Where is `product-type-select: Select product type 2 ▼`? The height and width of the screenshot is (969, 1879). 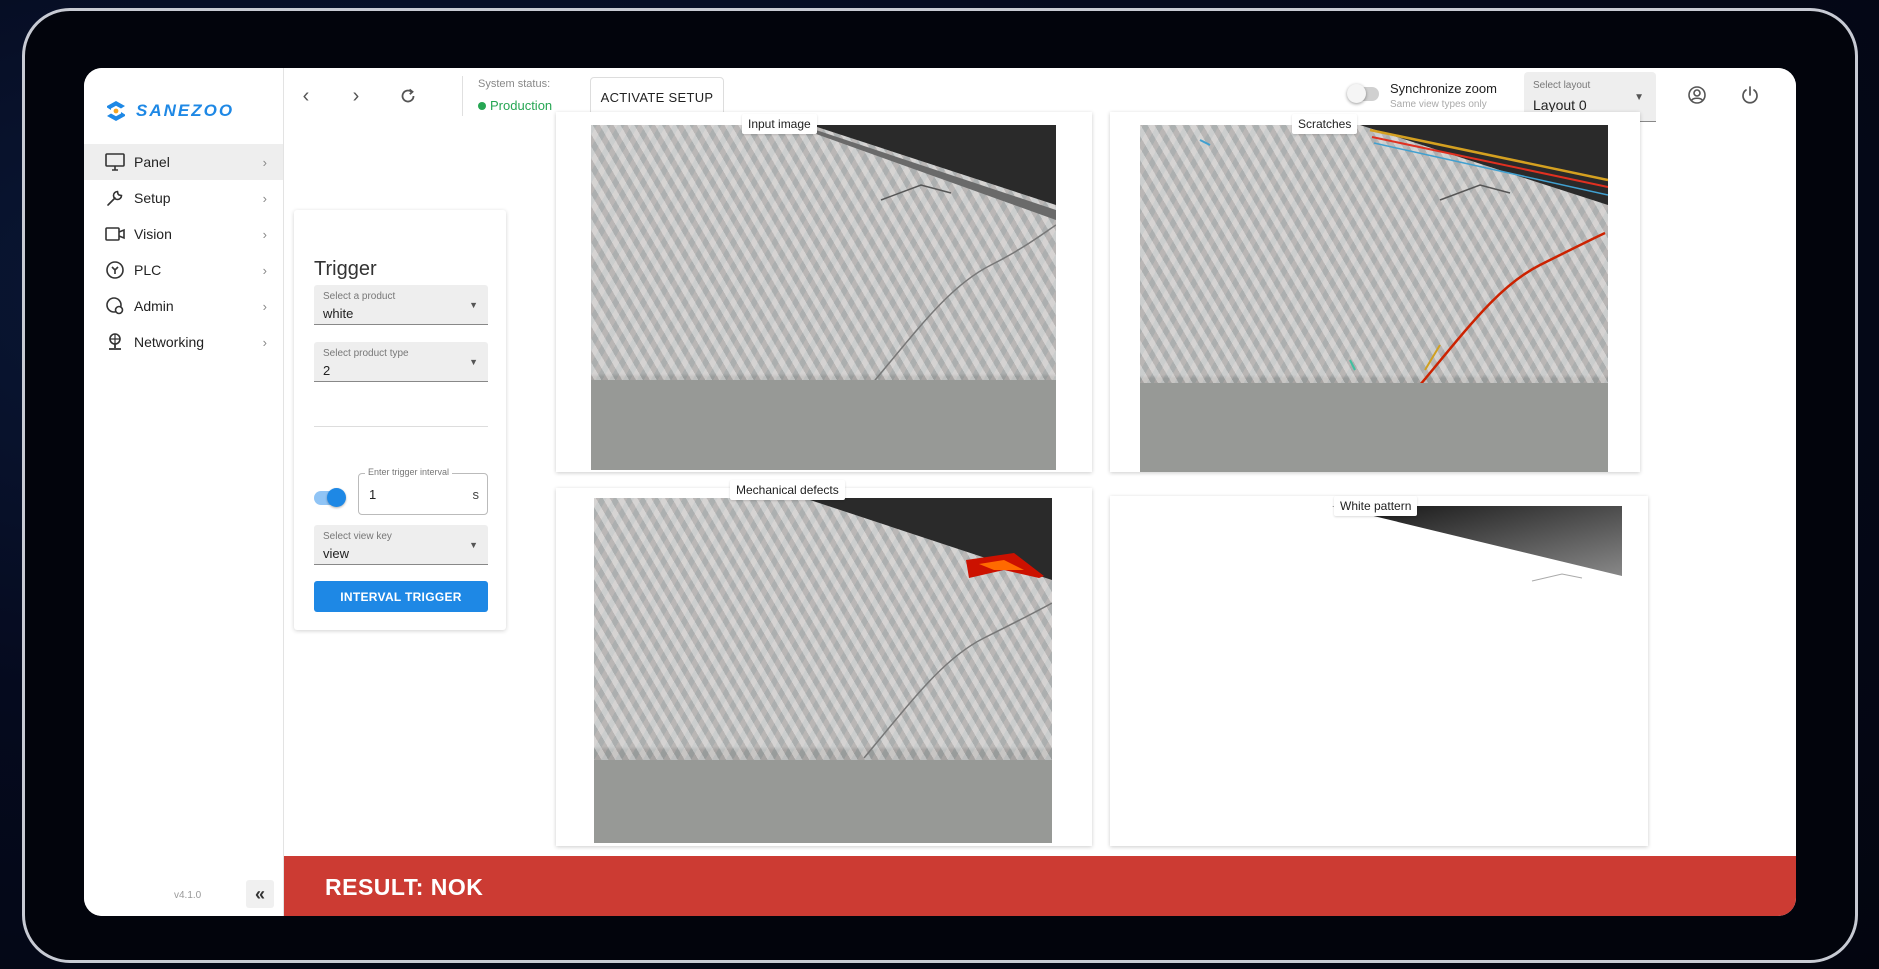 product-type-select: Select product type 2 ▼ is located at coordinates (401, 362).